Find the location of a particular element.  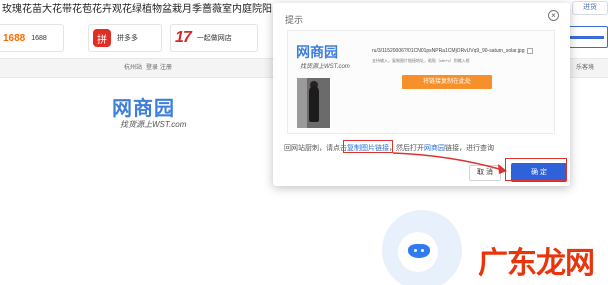

input-tip: 支持输入，复制图片链接地址，粘贴（ctrl+v）到输入框 is located at coordinates (421, 60).